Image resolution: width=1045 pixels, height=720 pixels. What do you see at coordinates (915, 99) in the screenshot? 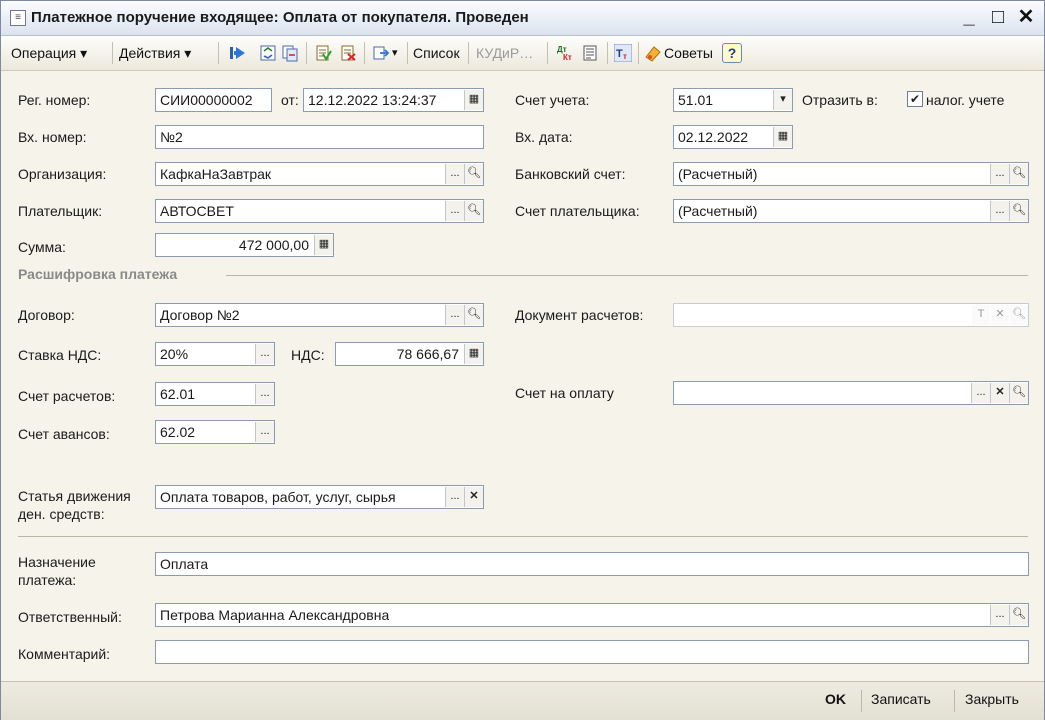
I see `tax-accounting-checkbox: ✔` at bounding box center [915, 99].